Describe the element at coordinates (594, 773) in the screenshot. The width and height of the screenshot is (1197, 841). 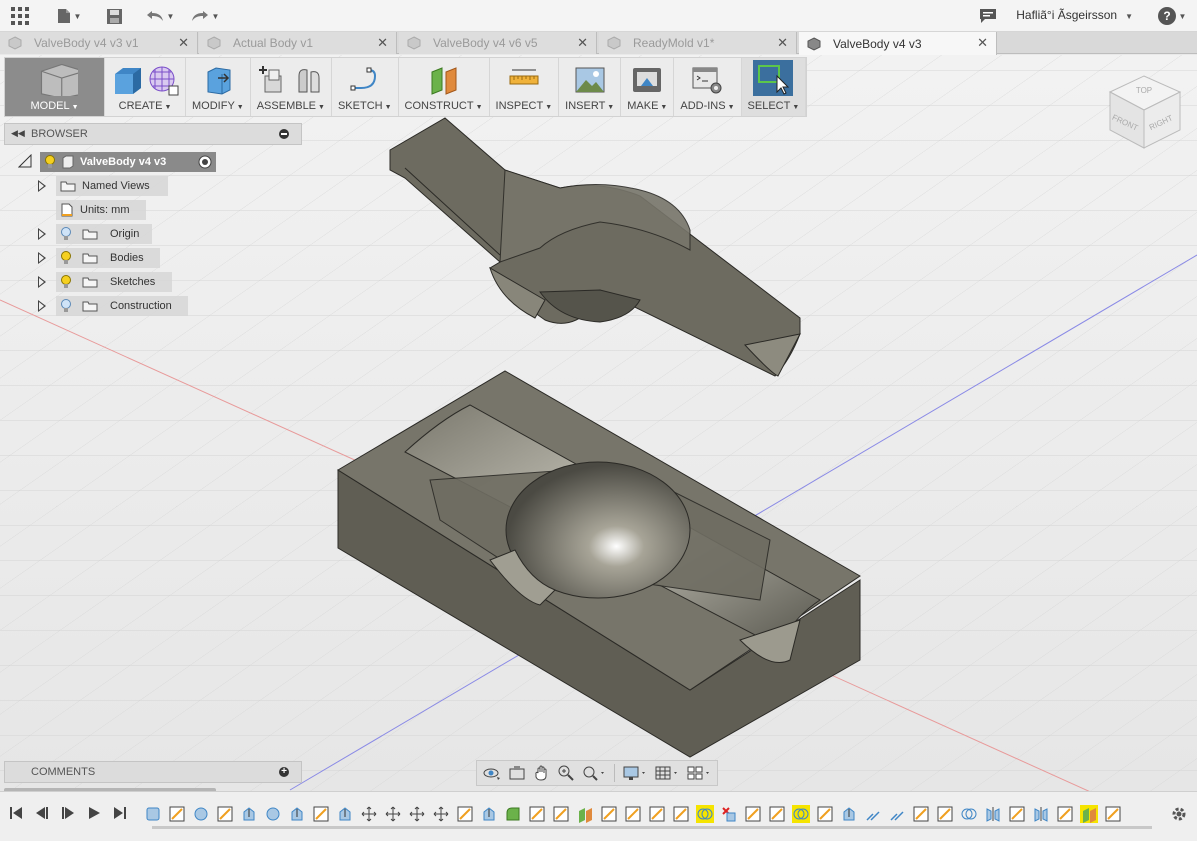
I see `zoom-window-icon` at that location.